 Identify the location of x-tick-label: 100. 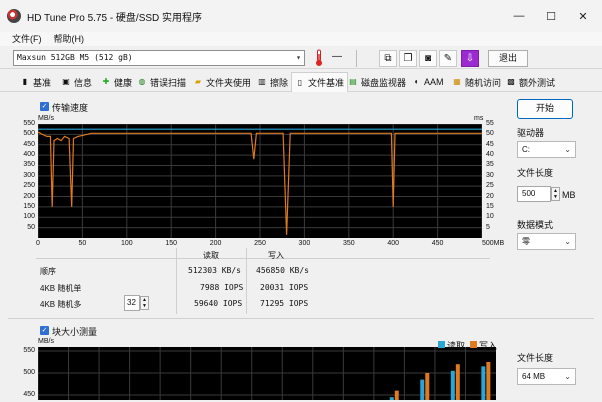
(126, 243).